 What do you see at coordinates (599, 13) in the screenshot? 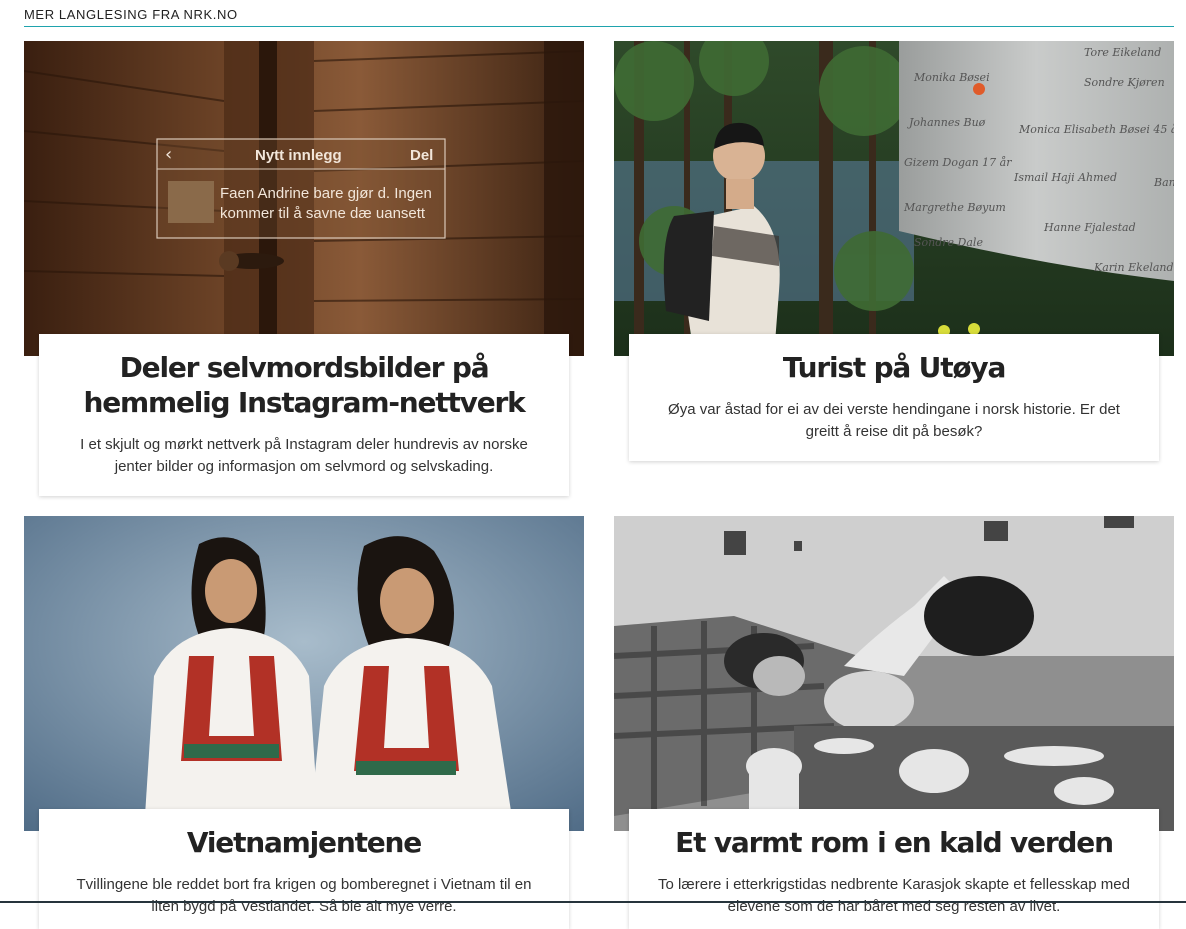
I see `section-header: MER LANGLESING FRA NRK.NO` at bounding box center [599, 13].